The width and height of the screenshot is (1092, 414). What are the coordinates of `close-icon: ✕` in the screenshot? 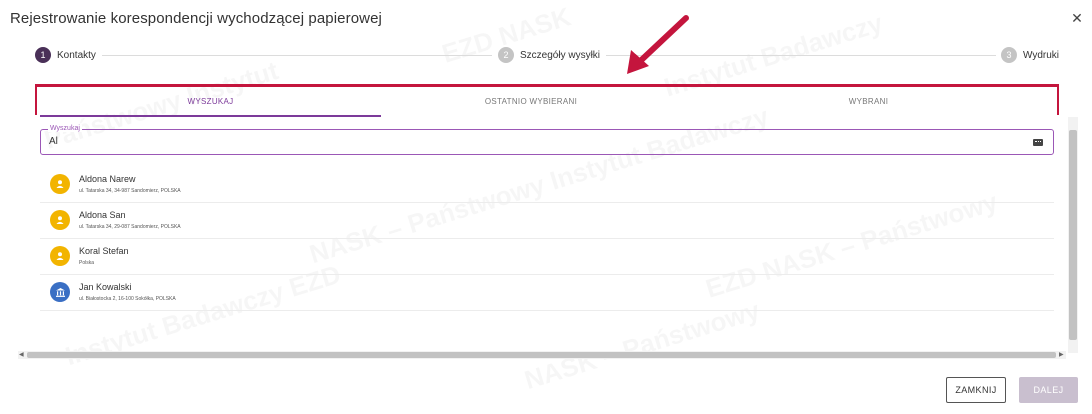 It's located at (1077, 18).